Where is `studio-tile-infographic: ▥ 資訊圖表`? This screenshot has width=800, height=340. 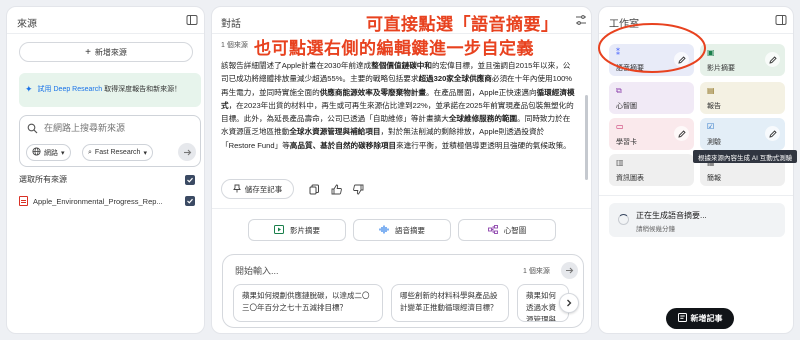
studio-tile-infographic: ▥ 資訊圖表 is located at coordinates (651, 170).